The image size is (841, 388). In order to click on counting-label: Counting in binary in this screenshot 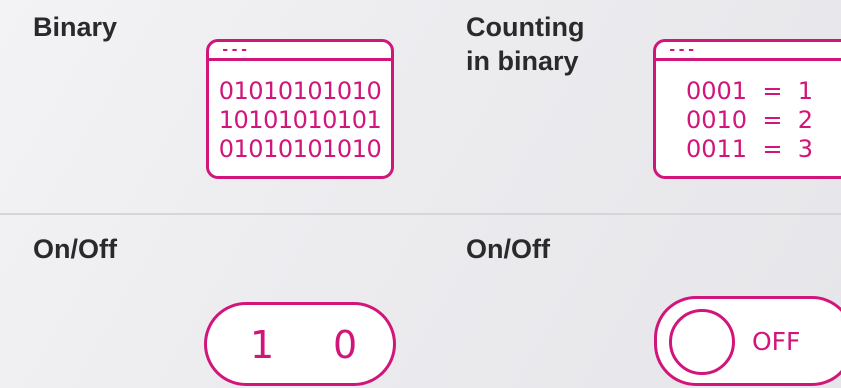, I will do `click(525, 44)`.